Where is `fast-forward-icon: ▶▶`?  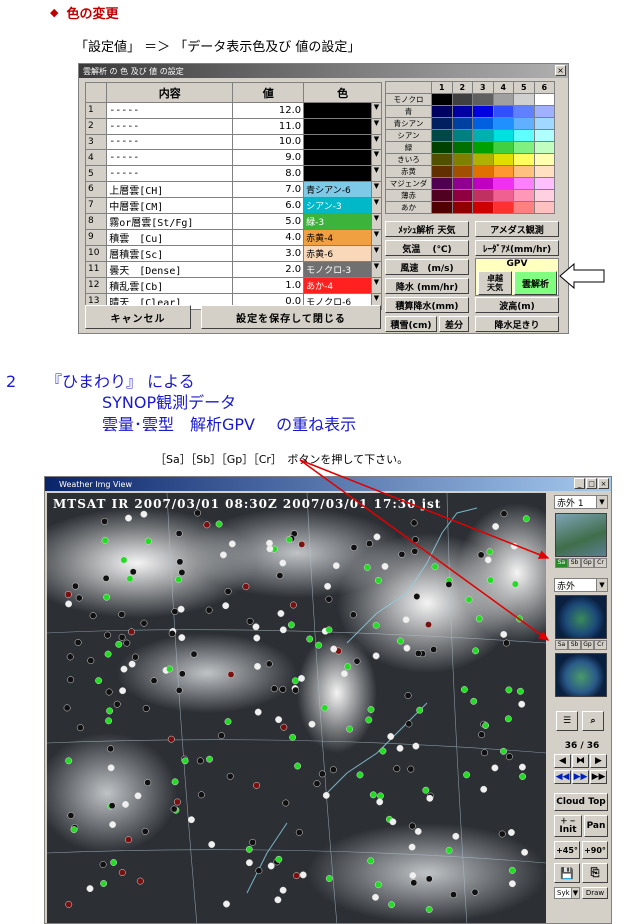
fast-forward-icon: ▶▶ is located at coordinates (580, 777).